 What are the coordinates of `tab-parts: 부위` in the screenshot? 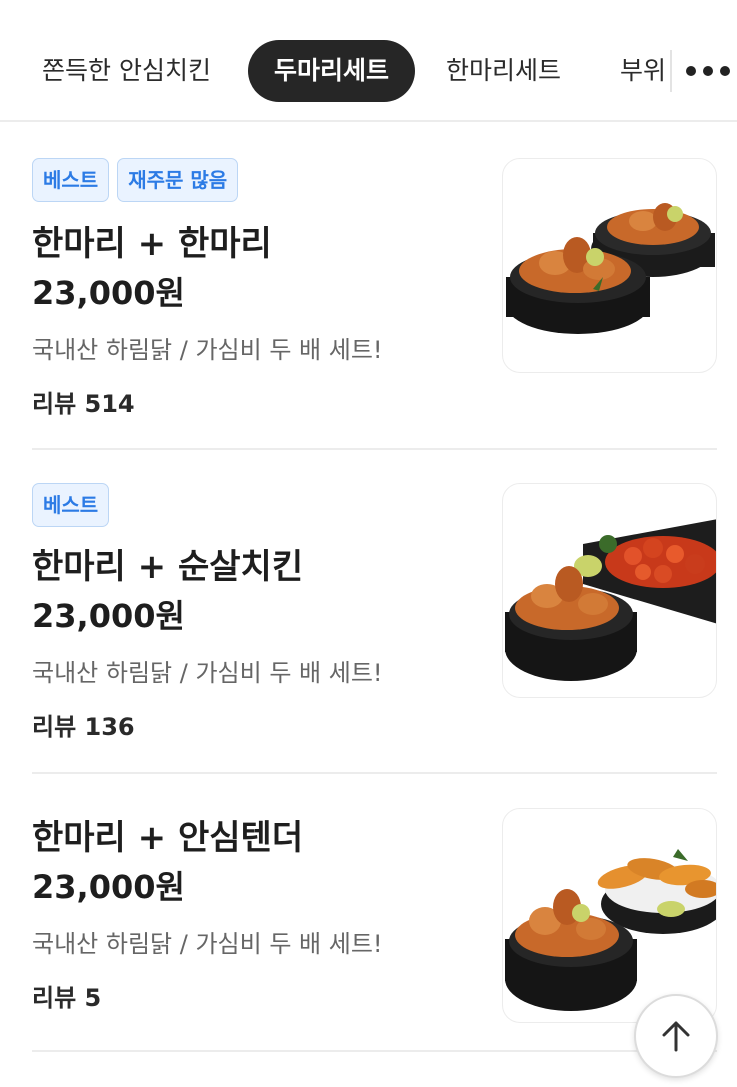 It's located at (643, 71).